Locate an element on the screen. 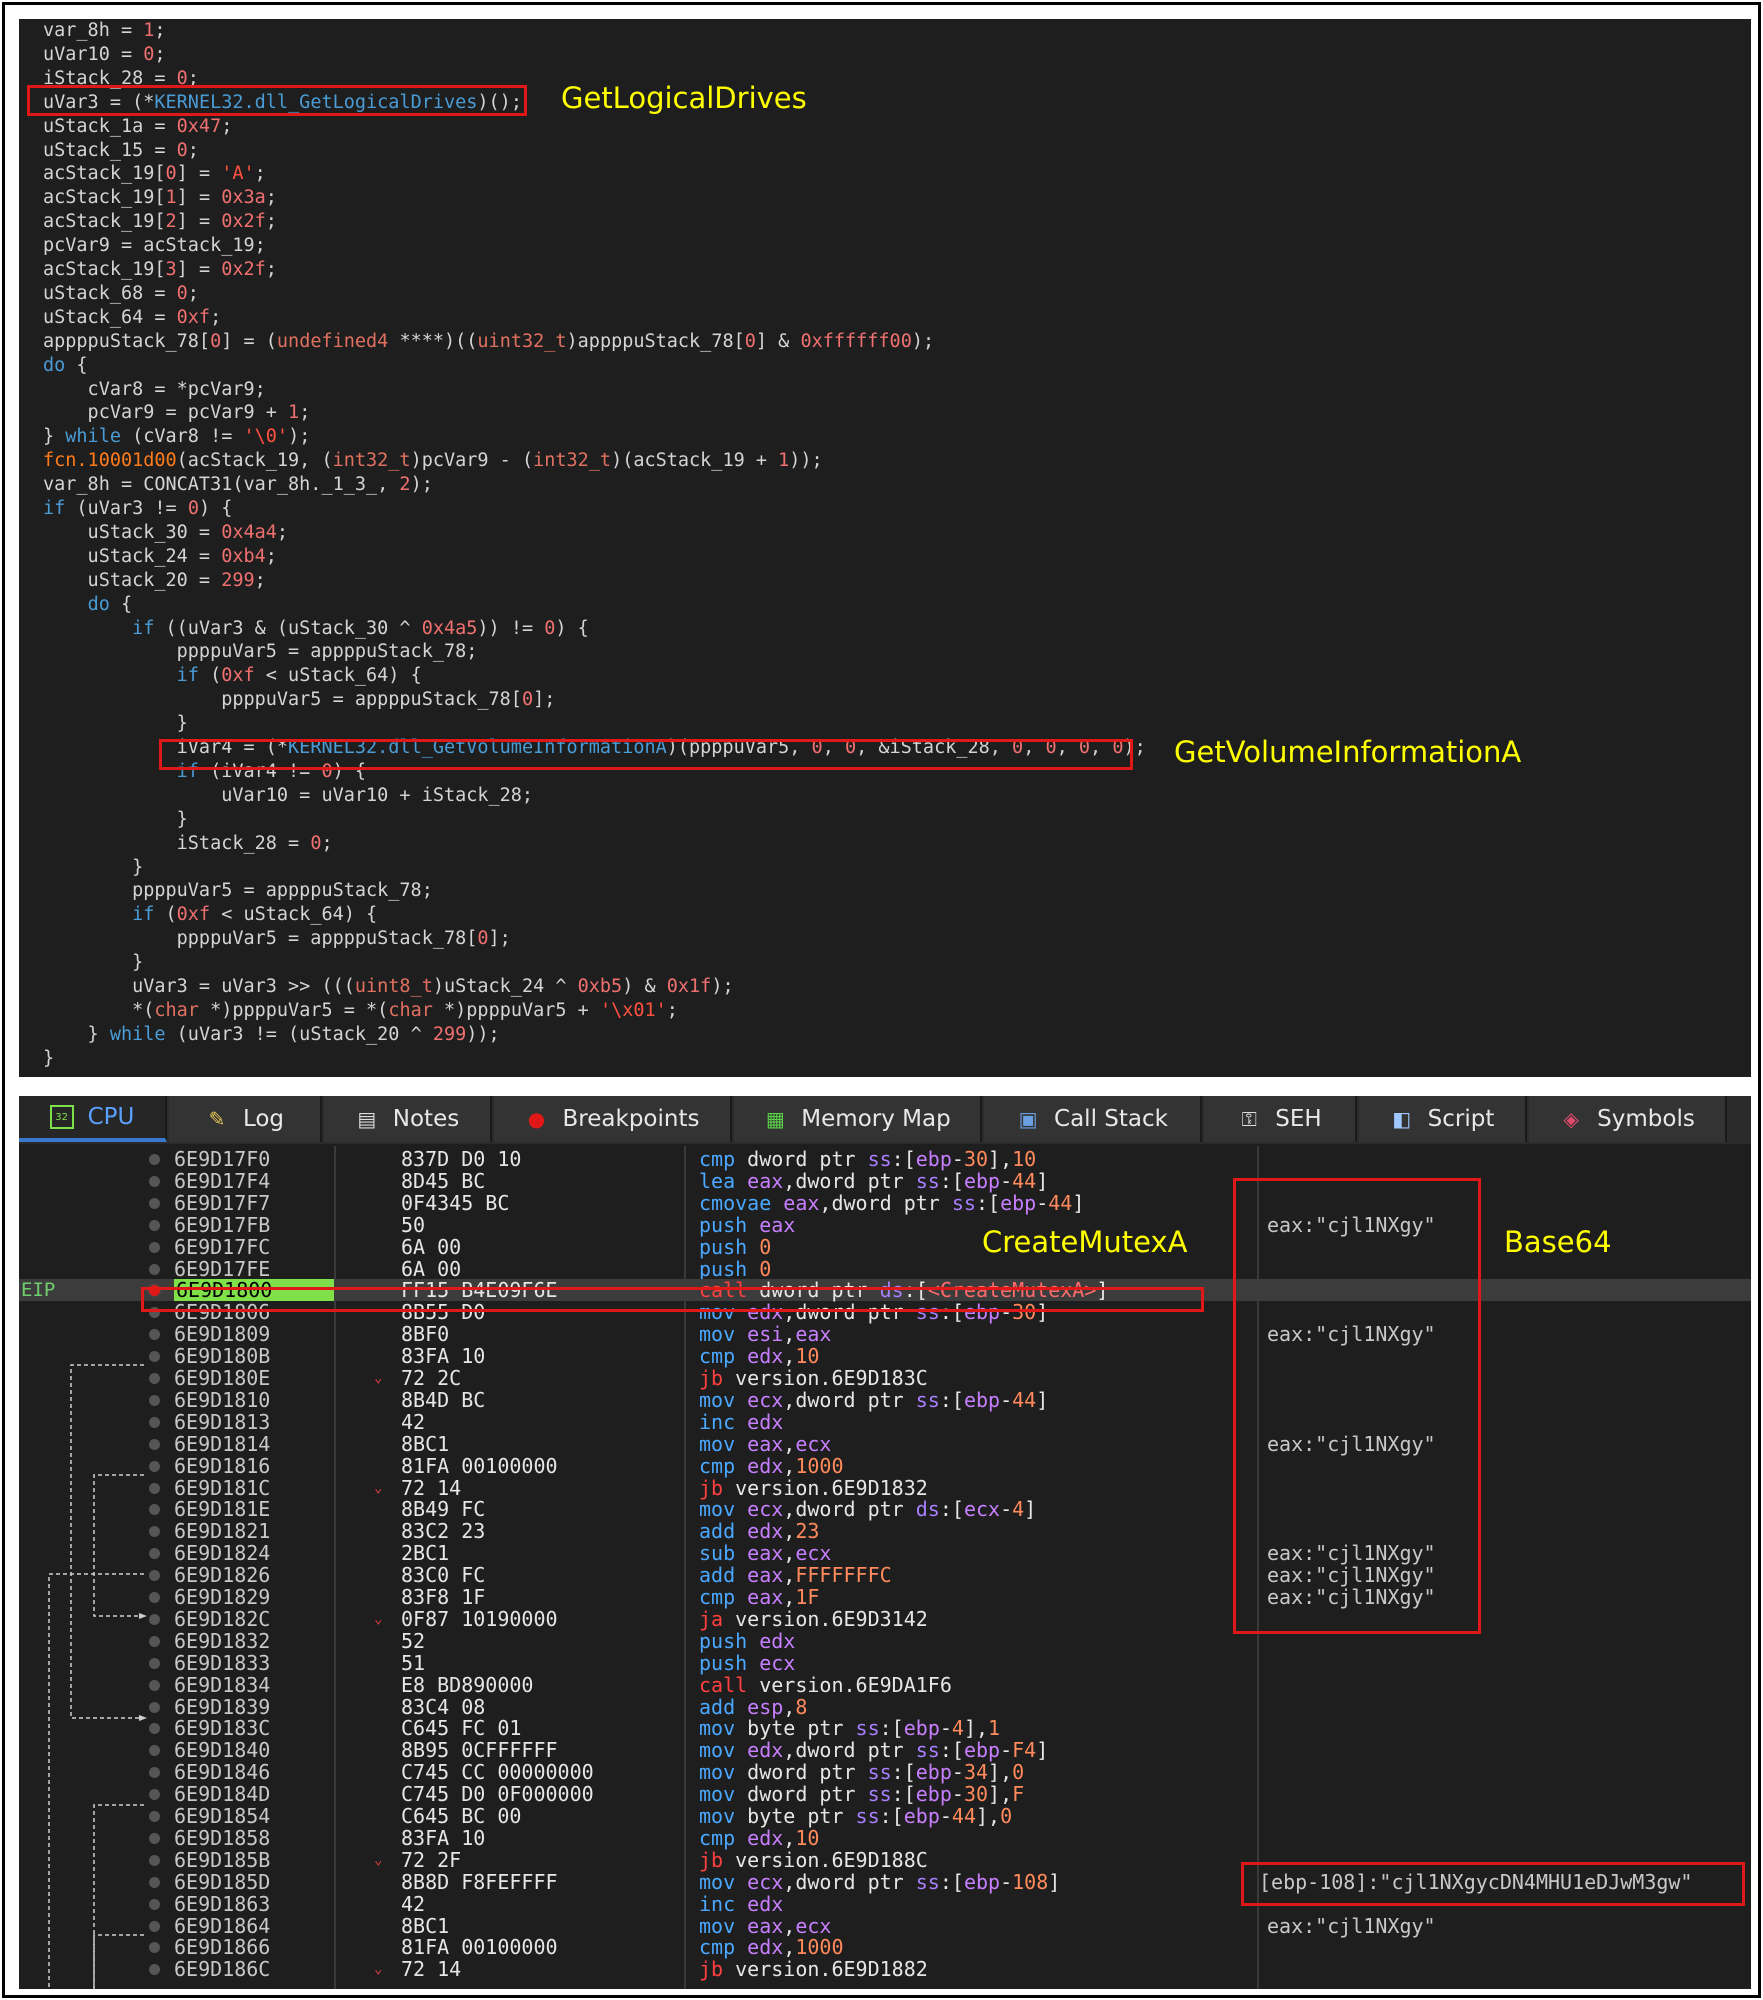 This screenshot has height=2000, width=1763. disasm-row: 6E9D1858 83FA 10 cmp edx,10 is located at coordinates (885, 1838).